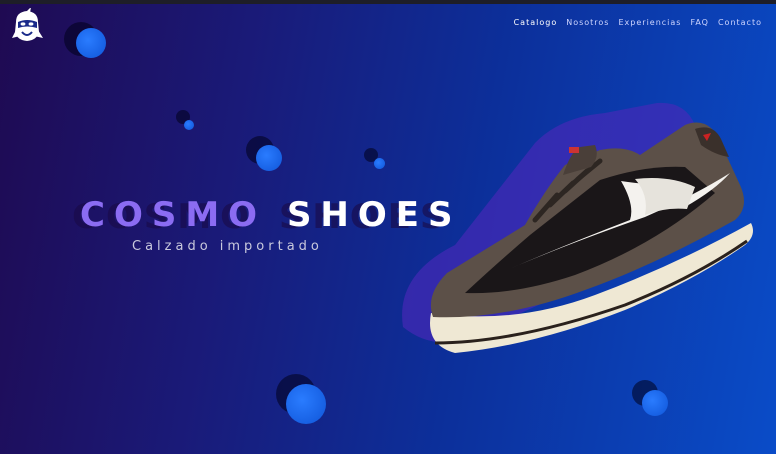 The image size is (776, 454). Describe the element at coordinates (388, 2) in the screenshot. I see `top-edge-bar` at that location.